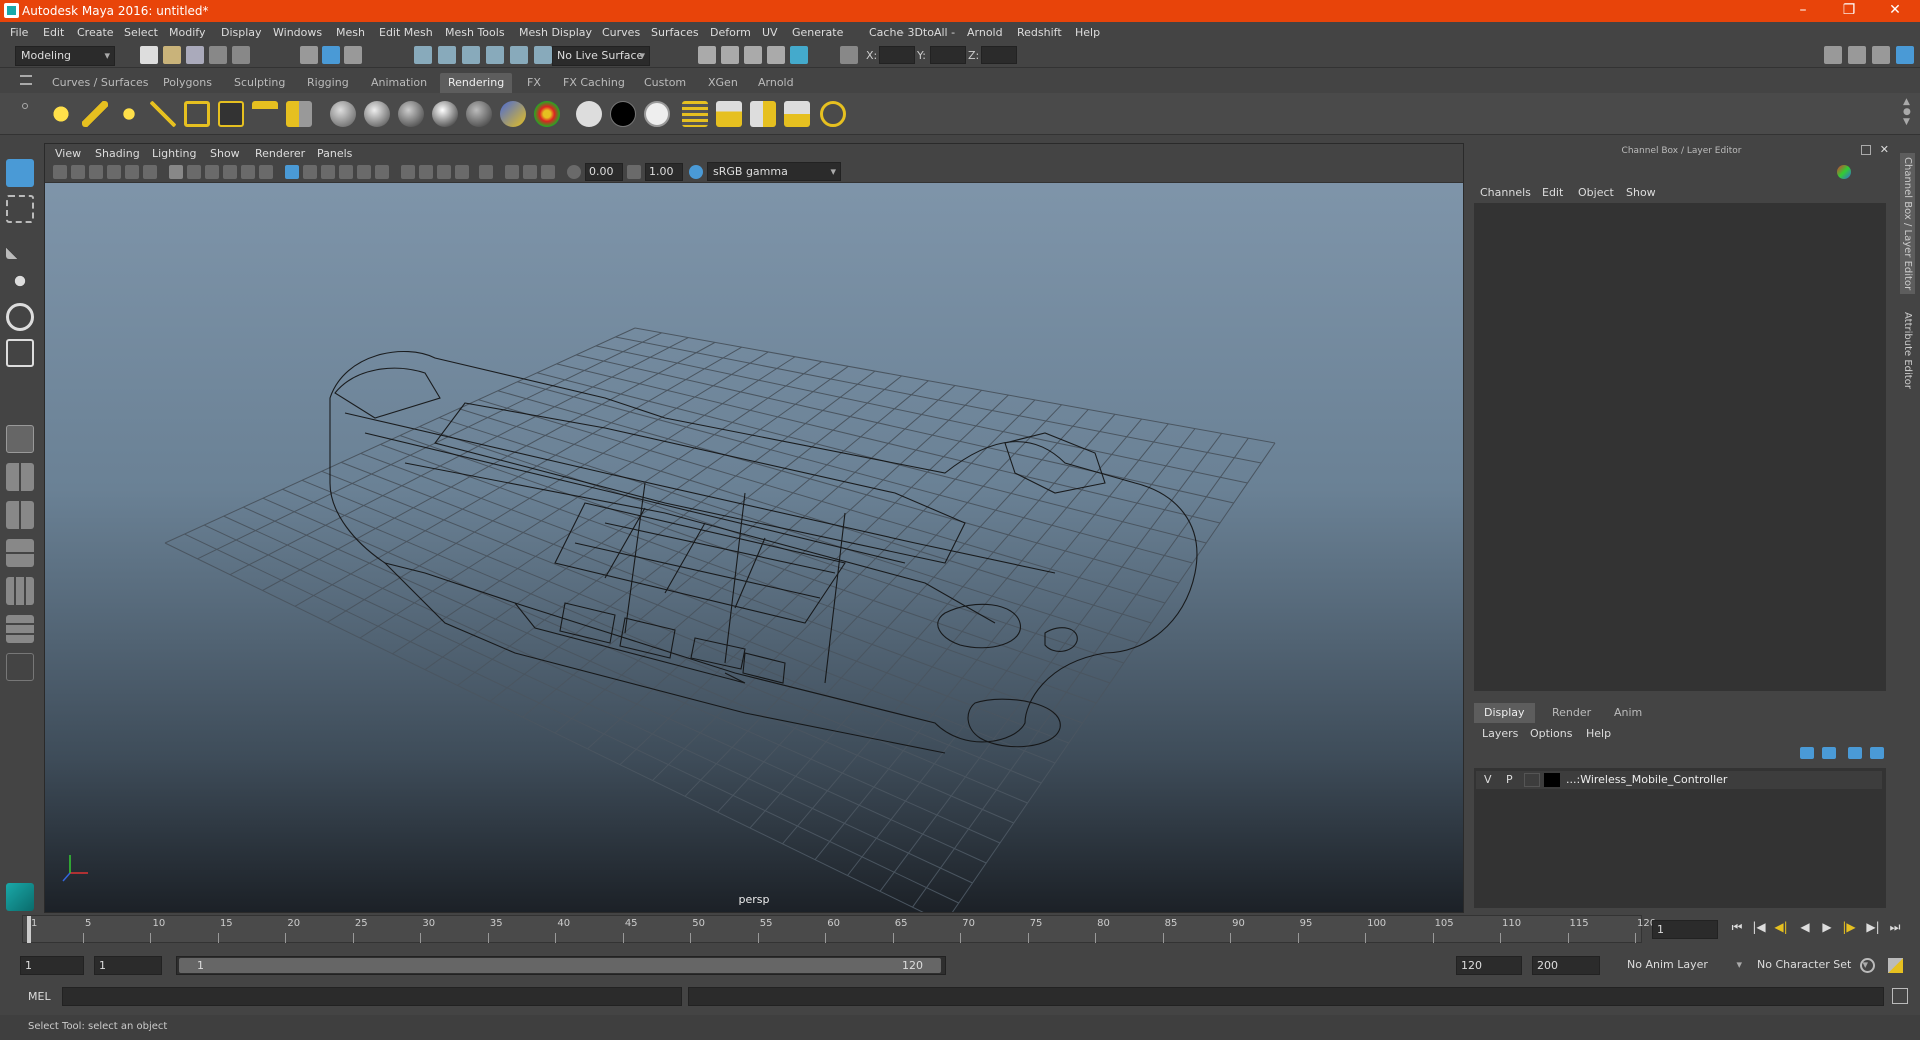  I want to click on tool-axis-icon, so click(1844, 172).